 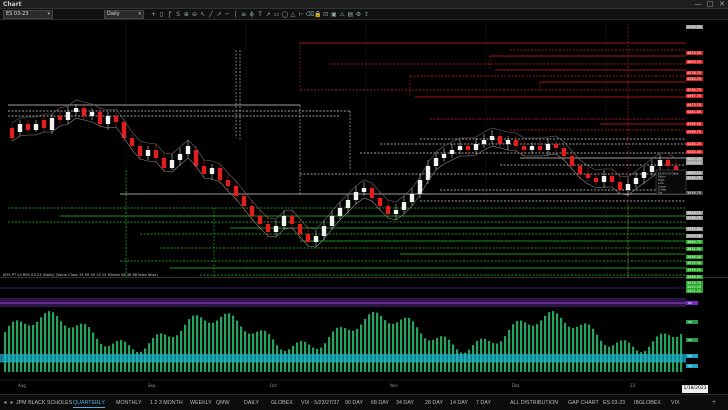 What do you see at coordinates (722, 4) in the screenshot?
I see `close-button: ✕` at bounding box center [722, 4].